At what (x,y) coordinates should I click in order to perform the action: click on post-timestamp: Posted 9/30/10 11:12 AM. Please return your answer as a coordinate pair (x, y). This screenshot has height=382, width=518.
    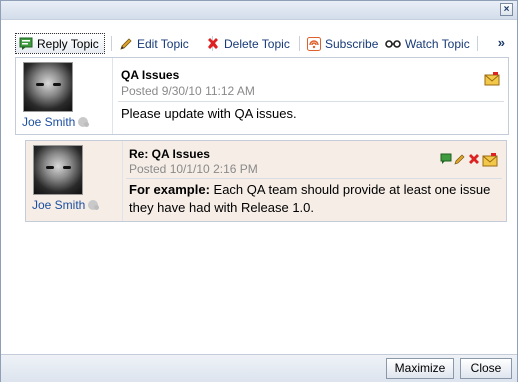
    Looking at the image, I should click on (188, 91).